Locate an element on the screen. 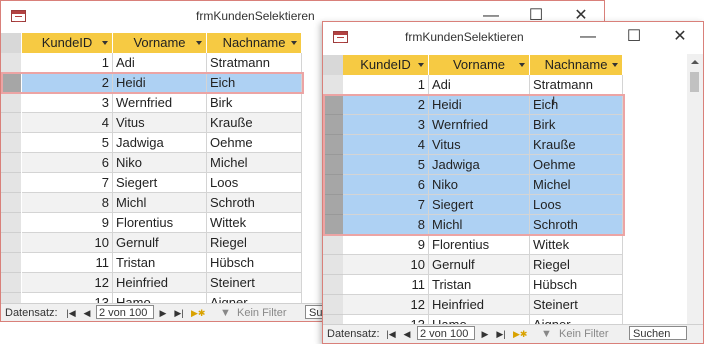 The height and width of the screenshot is (344, 704). first-record-icon: |◀ is located at coordinates (71, 313).